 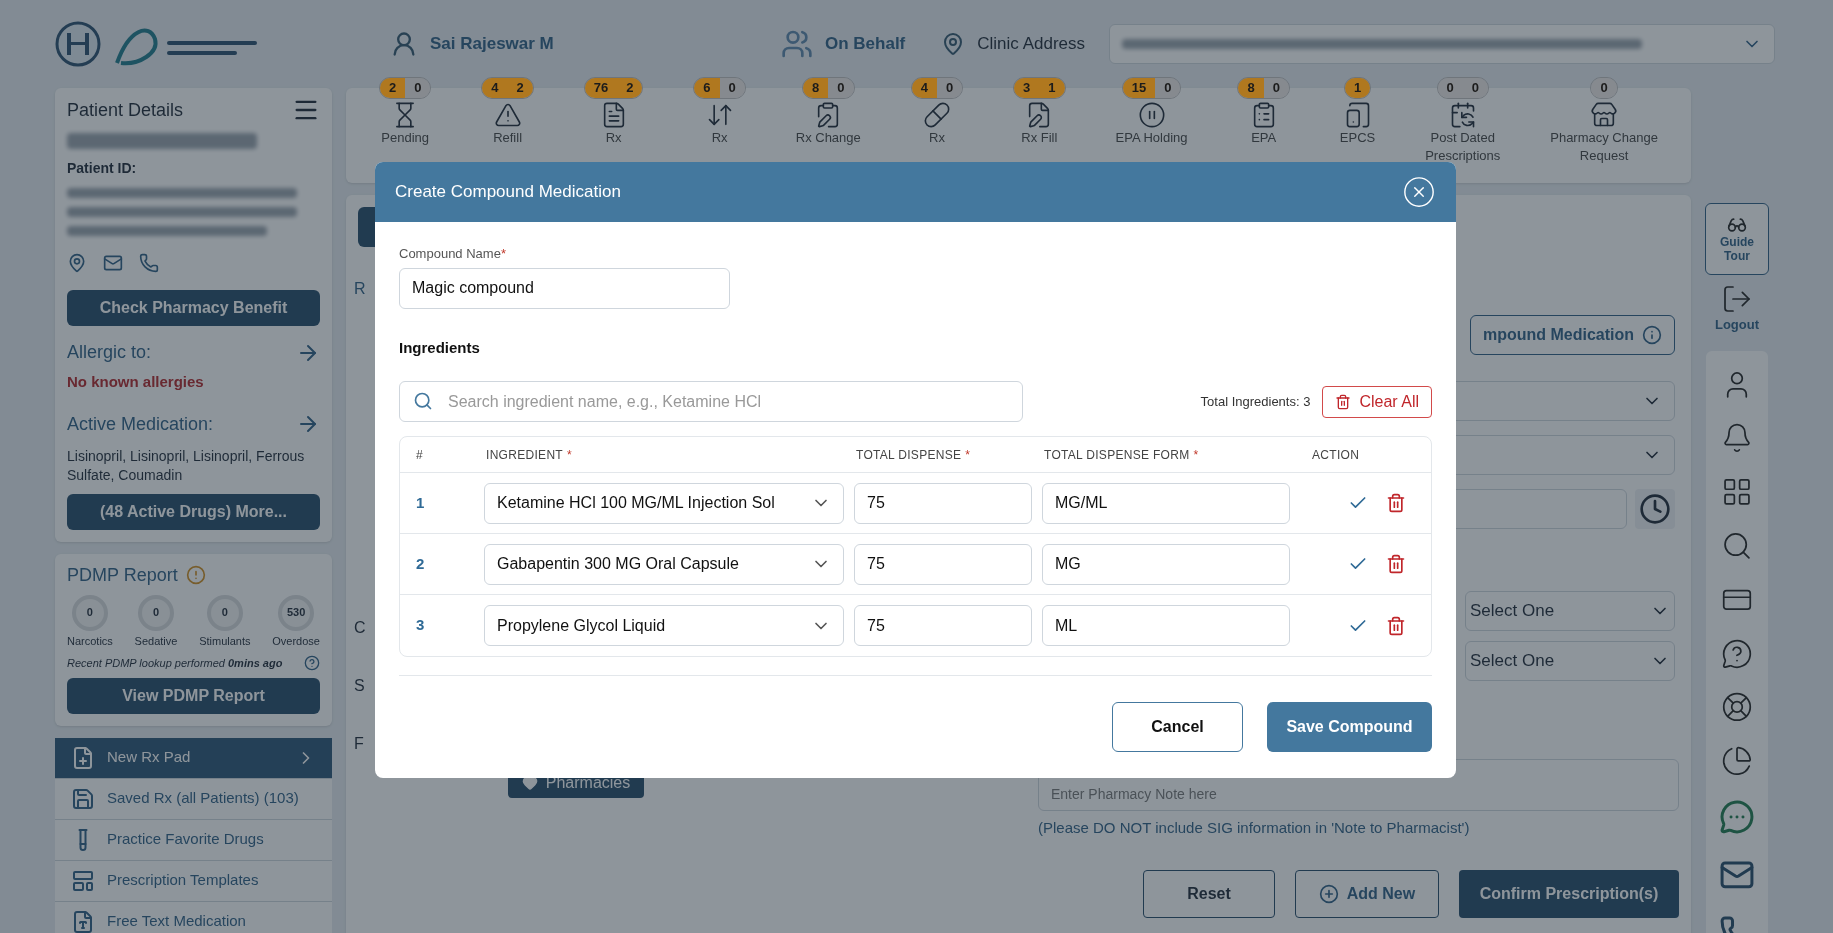 I want to click on badge-count: 3, so click(x=1027, y=88).